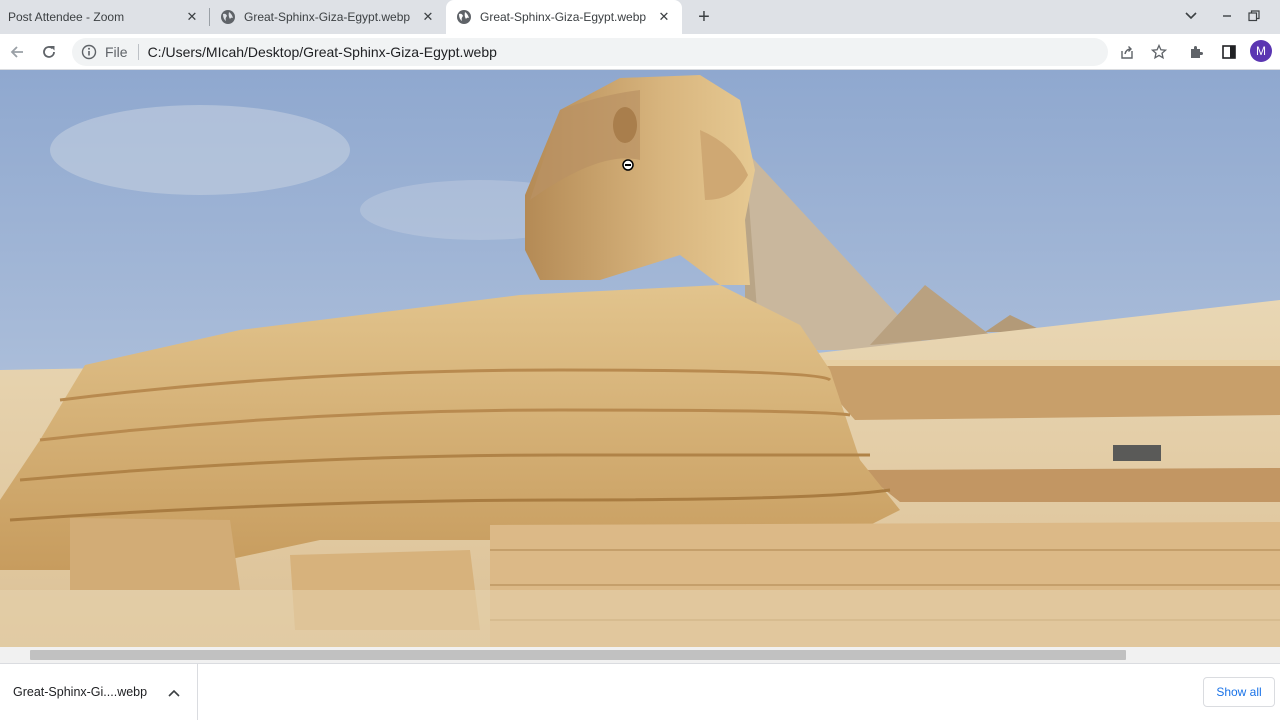  I want to click on puzzle-icon, so click(1197, 52).